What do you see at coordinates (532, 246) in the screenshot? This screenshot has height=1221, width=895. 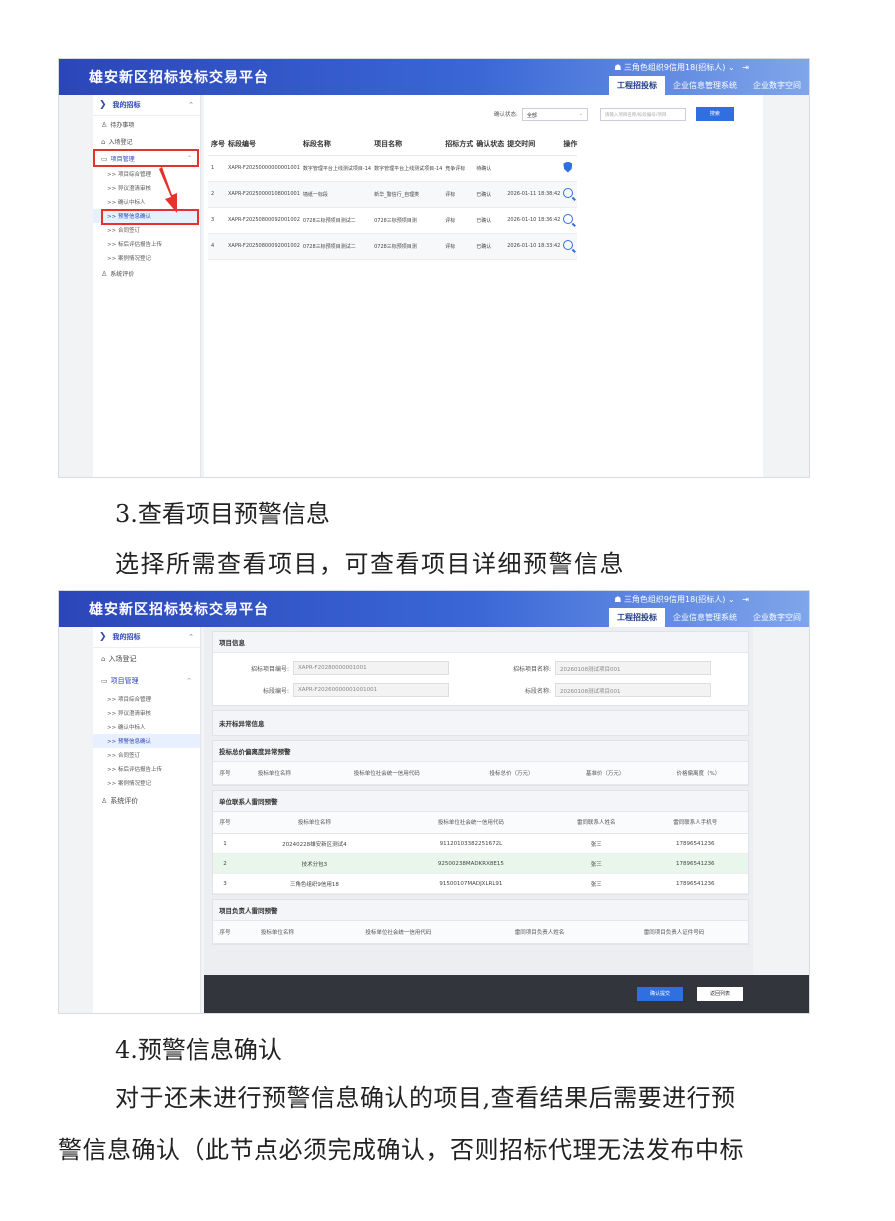 I see `cell: 2026-01-10 18:33:42` at bounding box center [532, 246].